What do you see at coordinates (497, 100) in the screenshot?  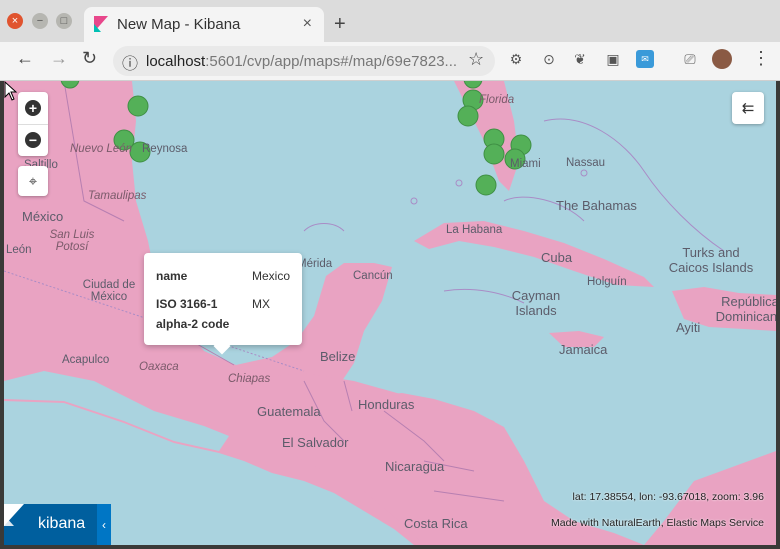 I see `label-florida: Florida` at bounding box center [497, 100].